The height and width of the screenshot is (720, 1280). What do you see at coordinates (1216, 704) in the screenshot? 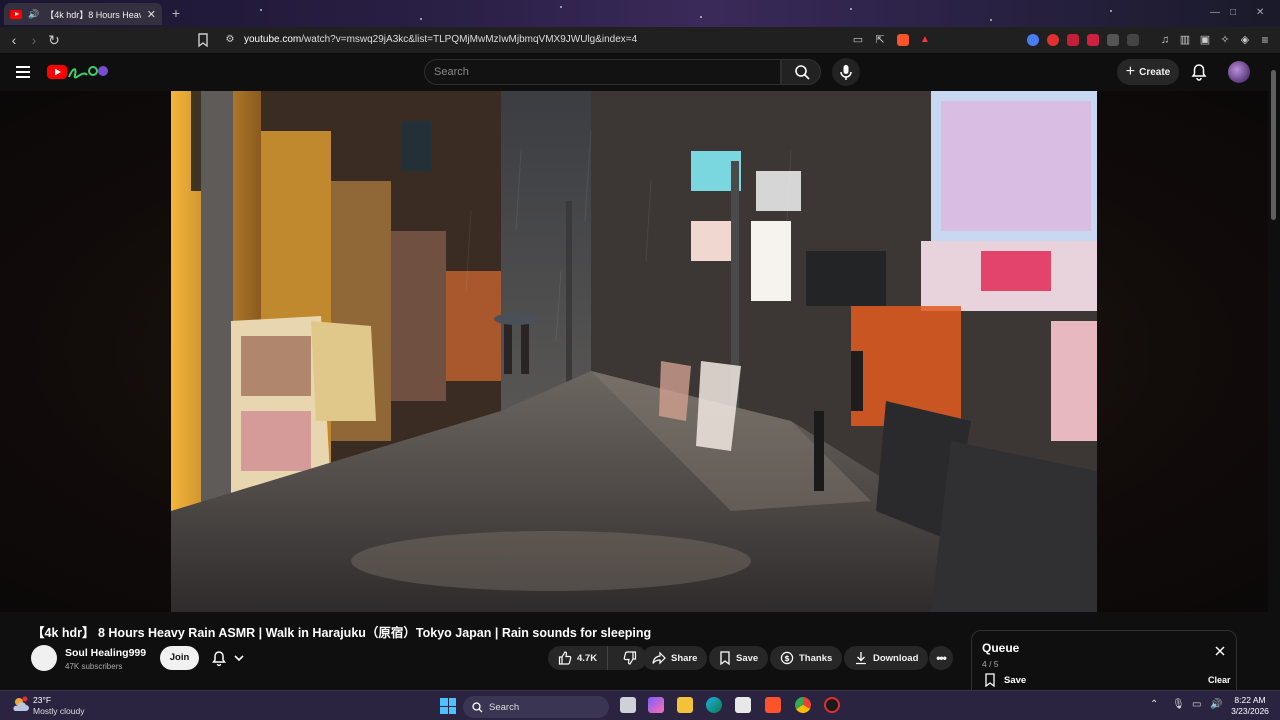
I see `volume-icon: 🔊` at bounding box center [1216, 704].